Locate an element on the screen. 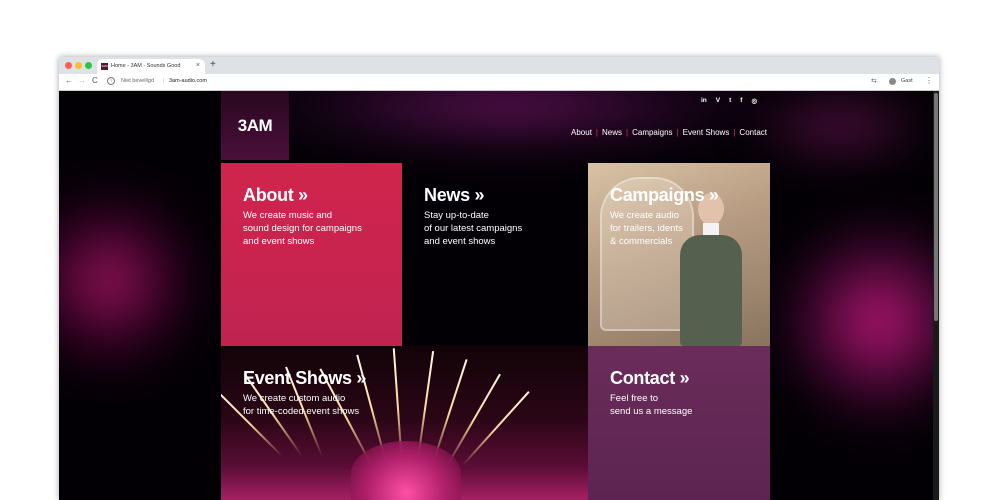 The height and width of the screenshot is (500, 1000). nav-about: About is located at coordinates (581, 132).